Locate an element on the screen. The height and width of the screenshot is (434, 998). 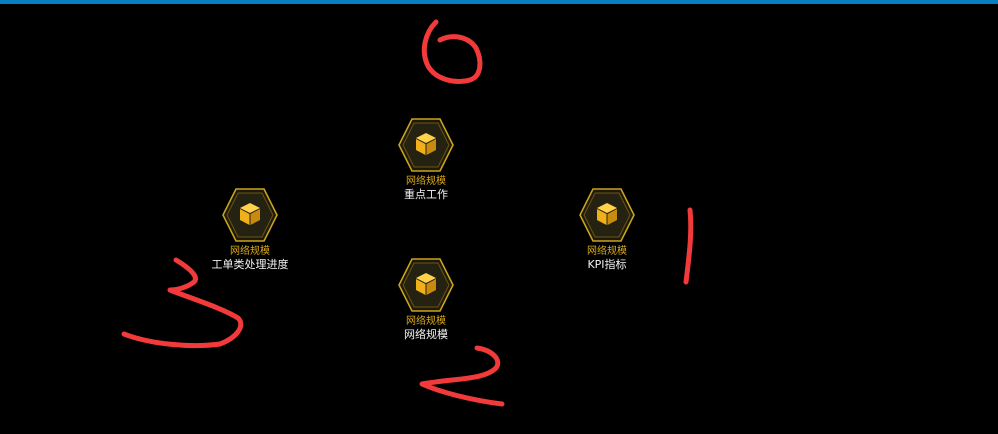
node-ticket-progress: 网络规模 工单类处理进度 is located at coordinates (250, 228).